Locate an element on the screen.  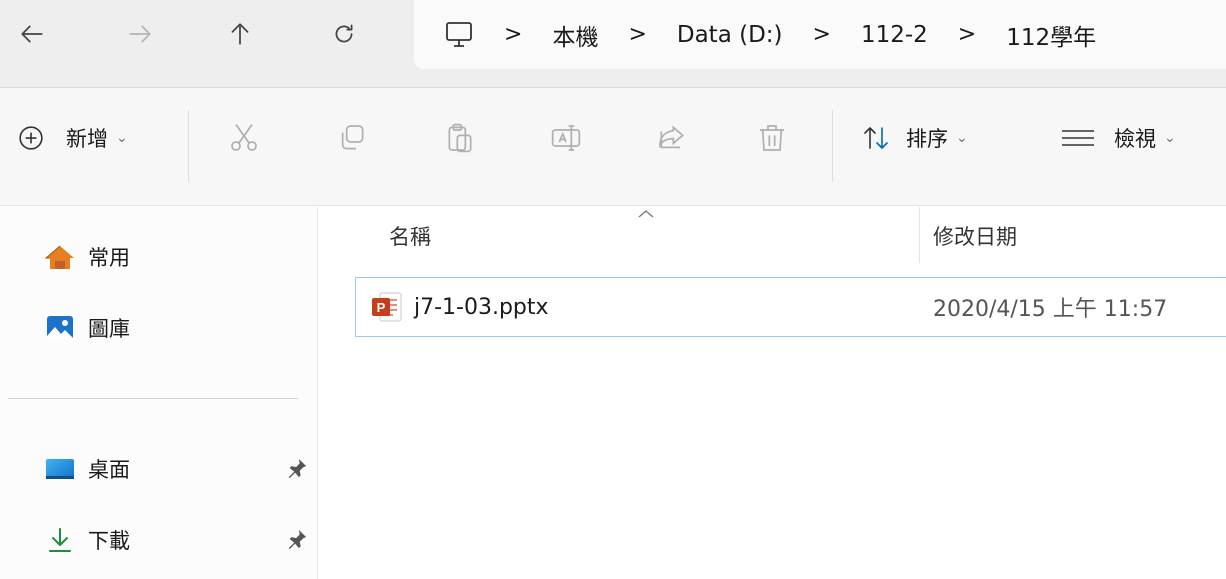
refresh-icon is located at coordinates (344, 33).